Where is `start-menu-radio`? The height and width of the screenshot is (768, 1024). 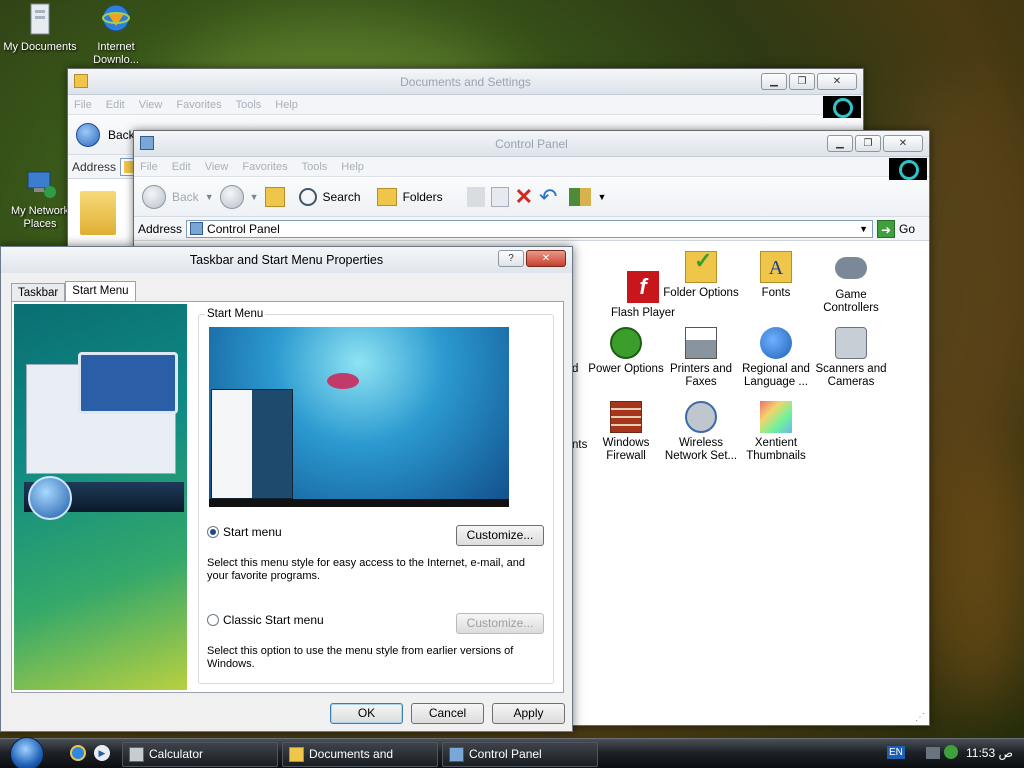
start-menu-radio is located at coordinates (213, 532).